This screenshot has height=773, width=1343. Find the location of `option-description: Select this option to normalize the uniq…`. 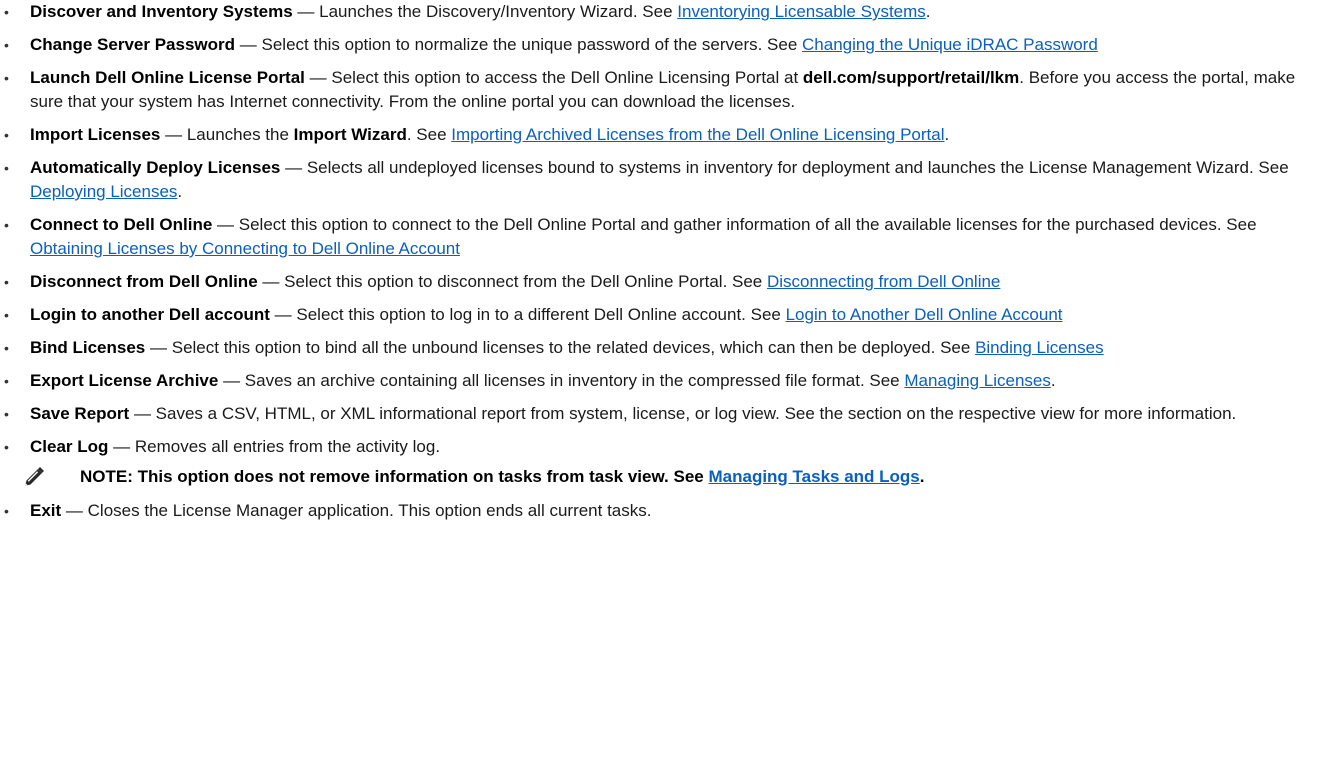

option-description: Select this option to normalize the uniq… is located at coordinates (532, 44).